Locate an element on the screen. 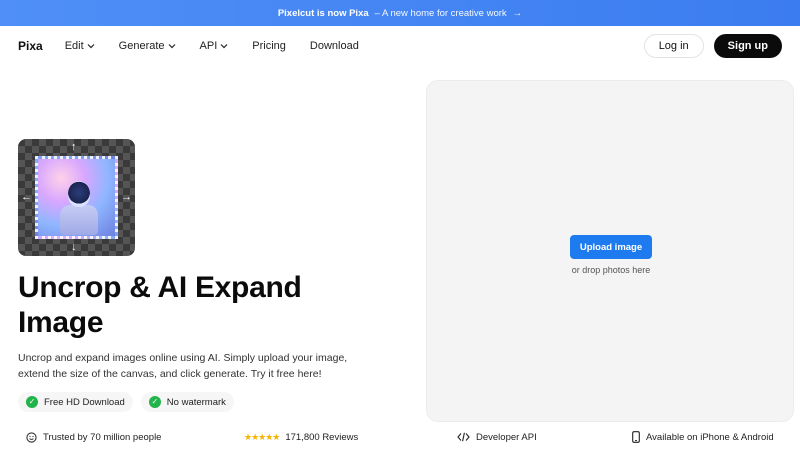  feature-badge: ✓ Free HD Download is located at coordinates (75, 402).